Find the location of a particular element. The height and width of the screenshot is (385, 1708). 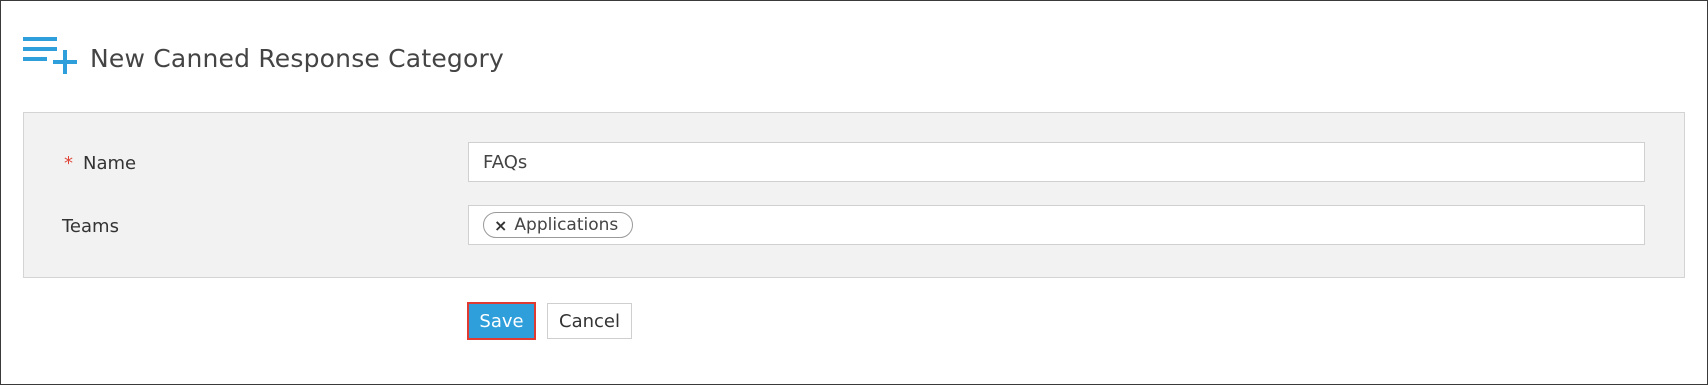

team-chip-label: Applications is located at coordinates (566, 225).